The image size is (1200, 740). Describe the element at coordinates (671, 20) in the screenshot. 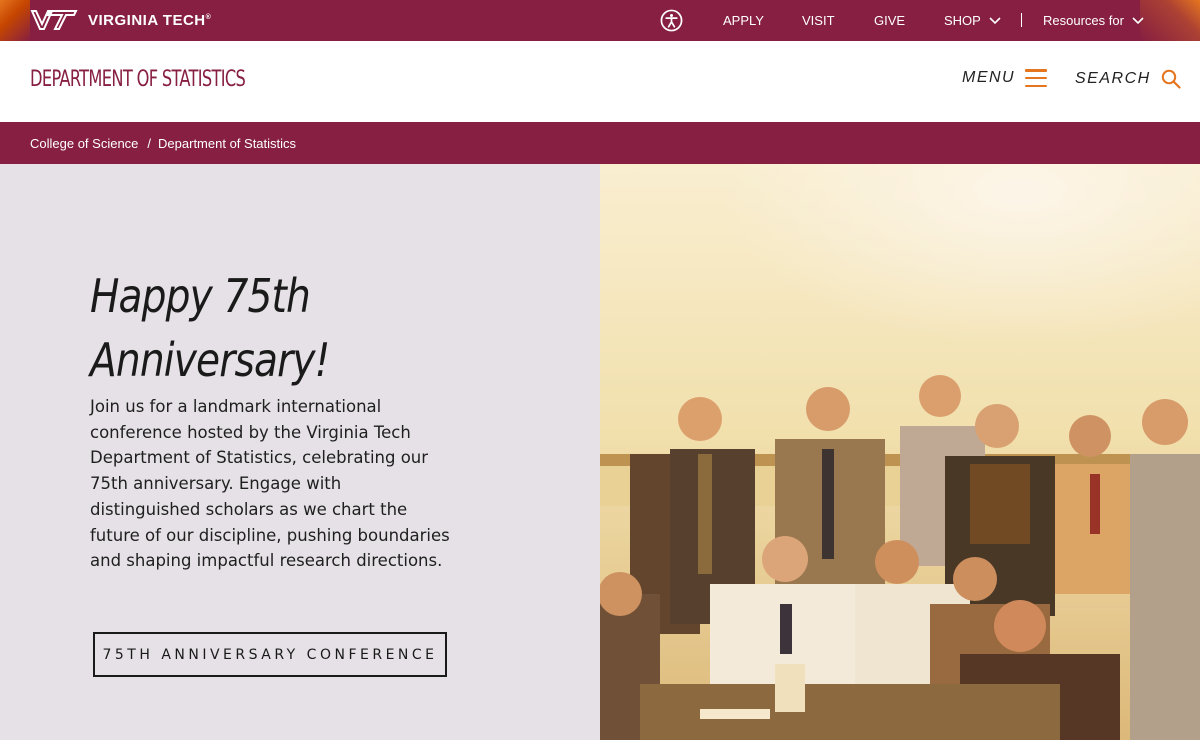

I see `accessibility-icon` at that location.